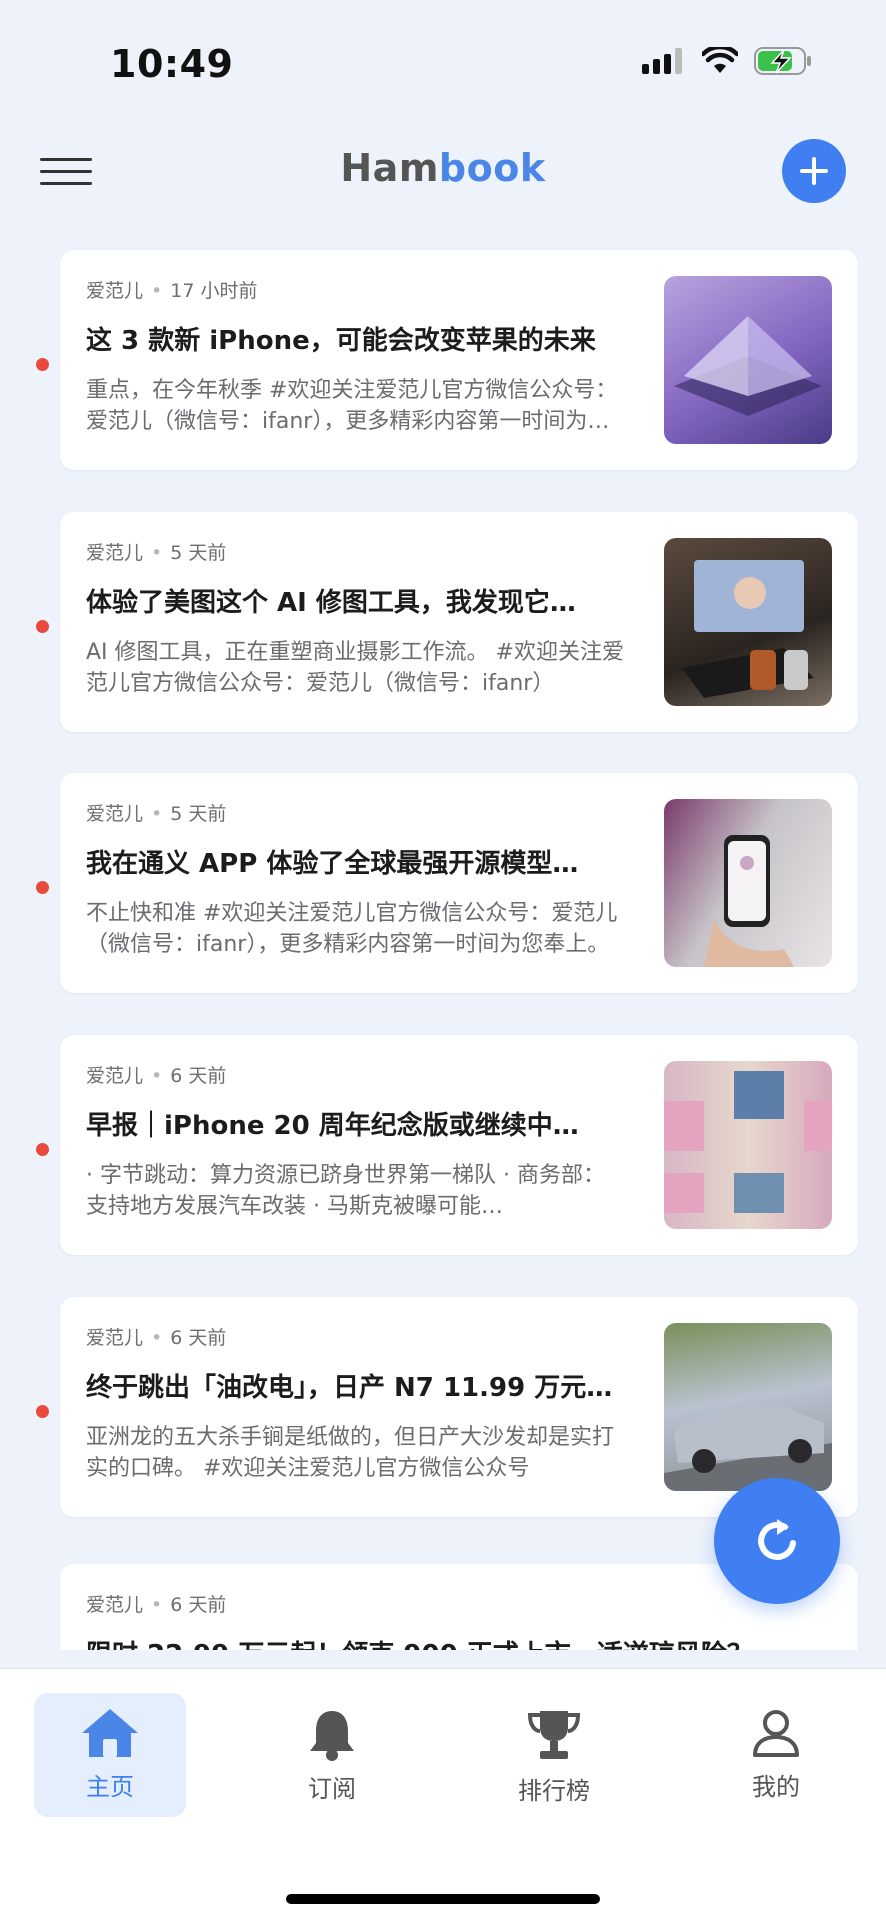  I want to click on tab-me: 我的, so click(776, 1755).